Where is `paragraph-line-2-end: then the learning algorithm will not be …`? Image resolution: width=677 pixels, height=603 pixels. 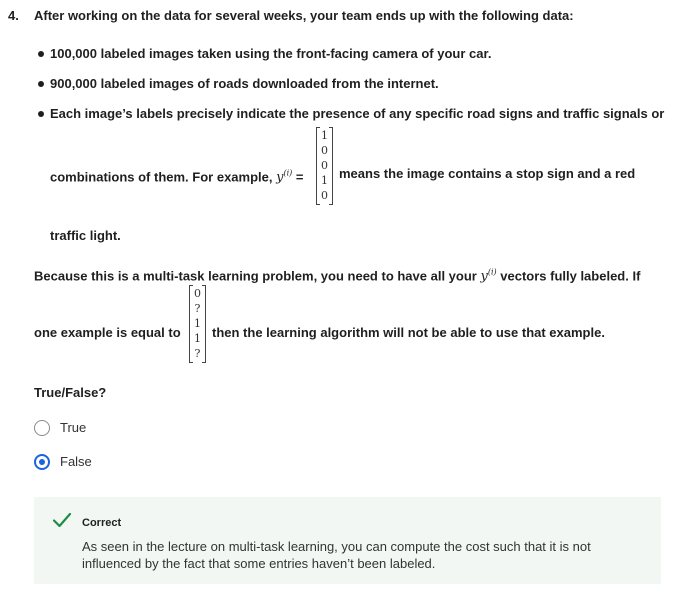 paragraph-line-2-end: then the learning algorithm will not be … is located at coordinates (408, 332).